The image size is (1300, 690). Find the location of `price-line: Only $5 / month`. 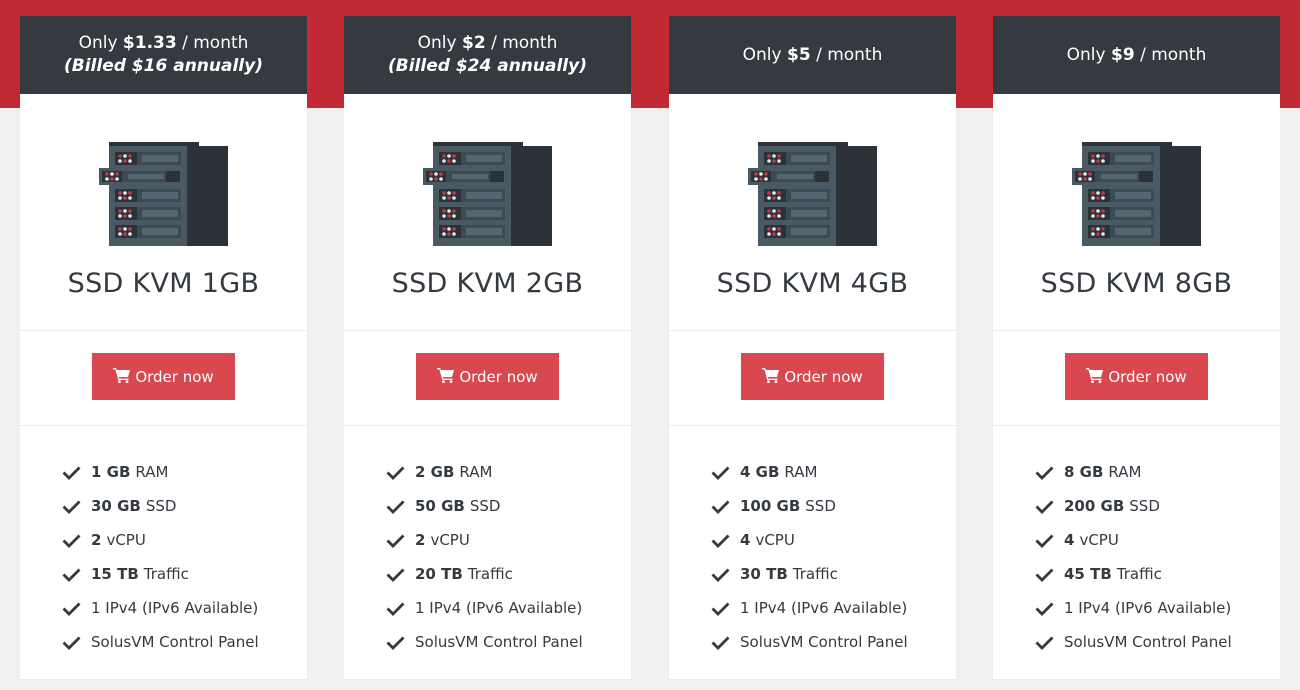

price-line: Only $5 / month is located at coordinates (813, 55).